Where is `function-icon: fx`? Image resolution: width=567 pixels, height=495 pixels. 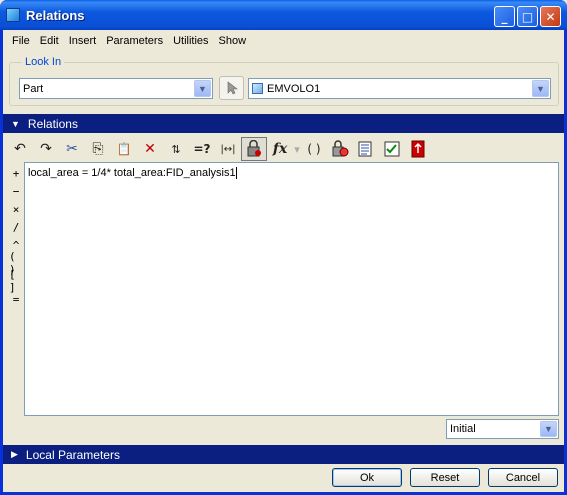
function-icon: fx is located at coordinates (280, 149).